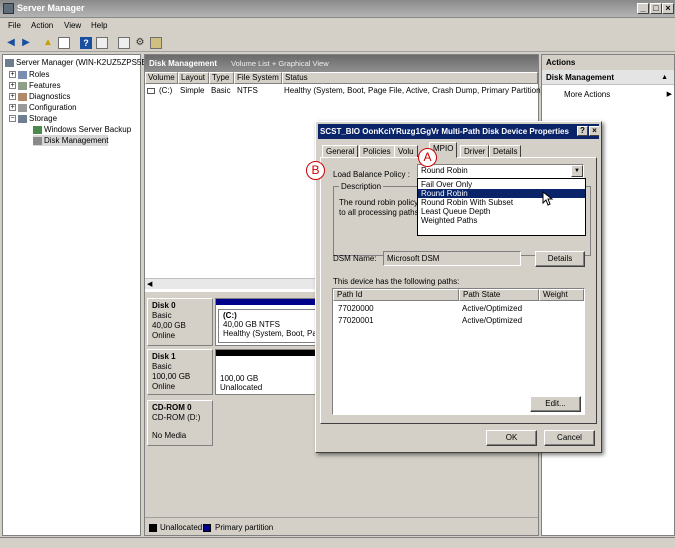  Describe the element at coordinates (267, 302) in the screenshot. I see `primary-partition-bar` at that location.